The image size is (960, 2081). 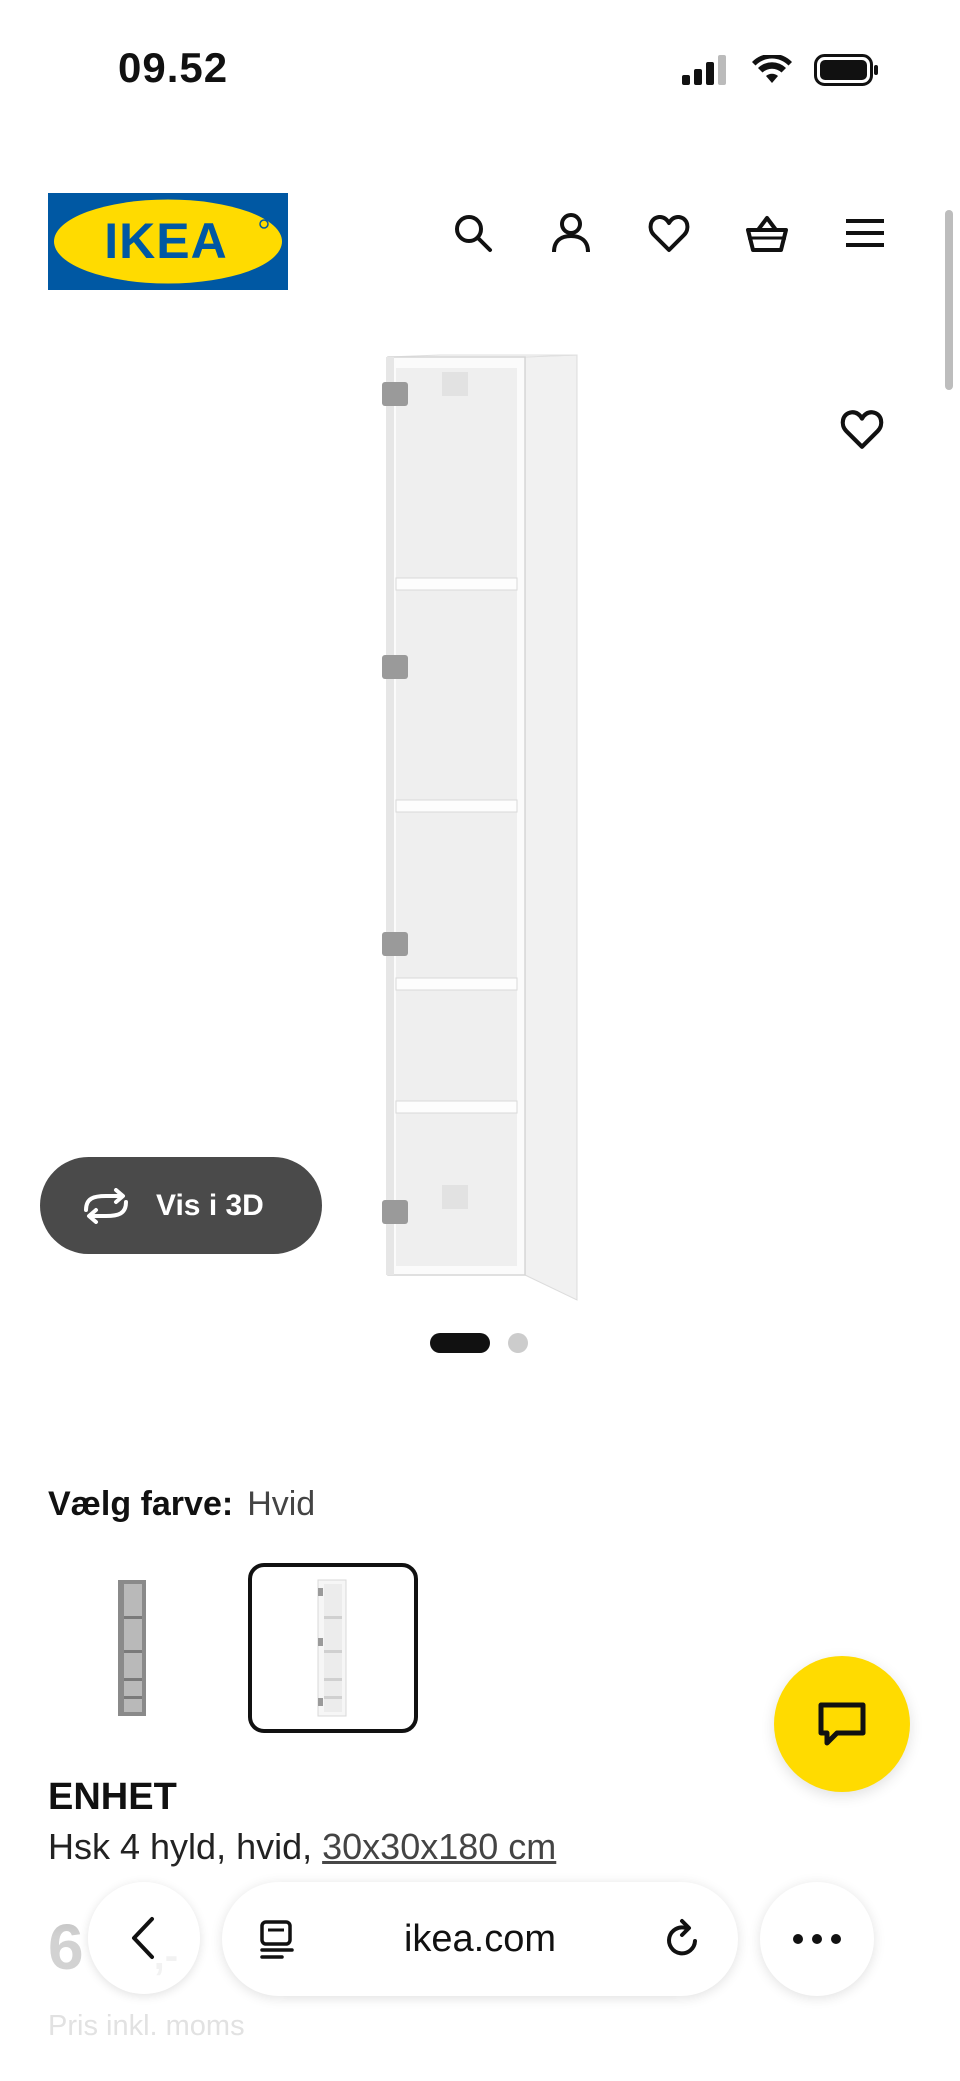 What do you see at coordinates (106, 1205) in the screenshot?
I see `rotate-3d-icon` at bounding box center [106, 1205].